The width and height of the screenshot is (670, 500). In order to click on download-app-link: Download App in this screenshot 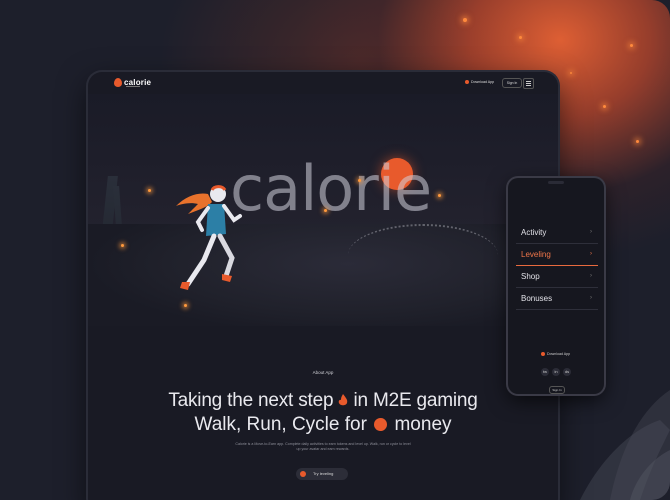, I will do `click(479, 82)`.